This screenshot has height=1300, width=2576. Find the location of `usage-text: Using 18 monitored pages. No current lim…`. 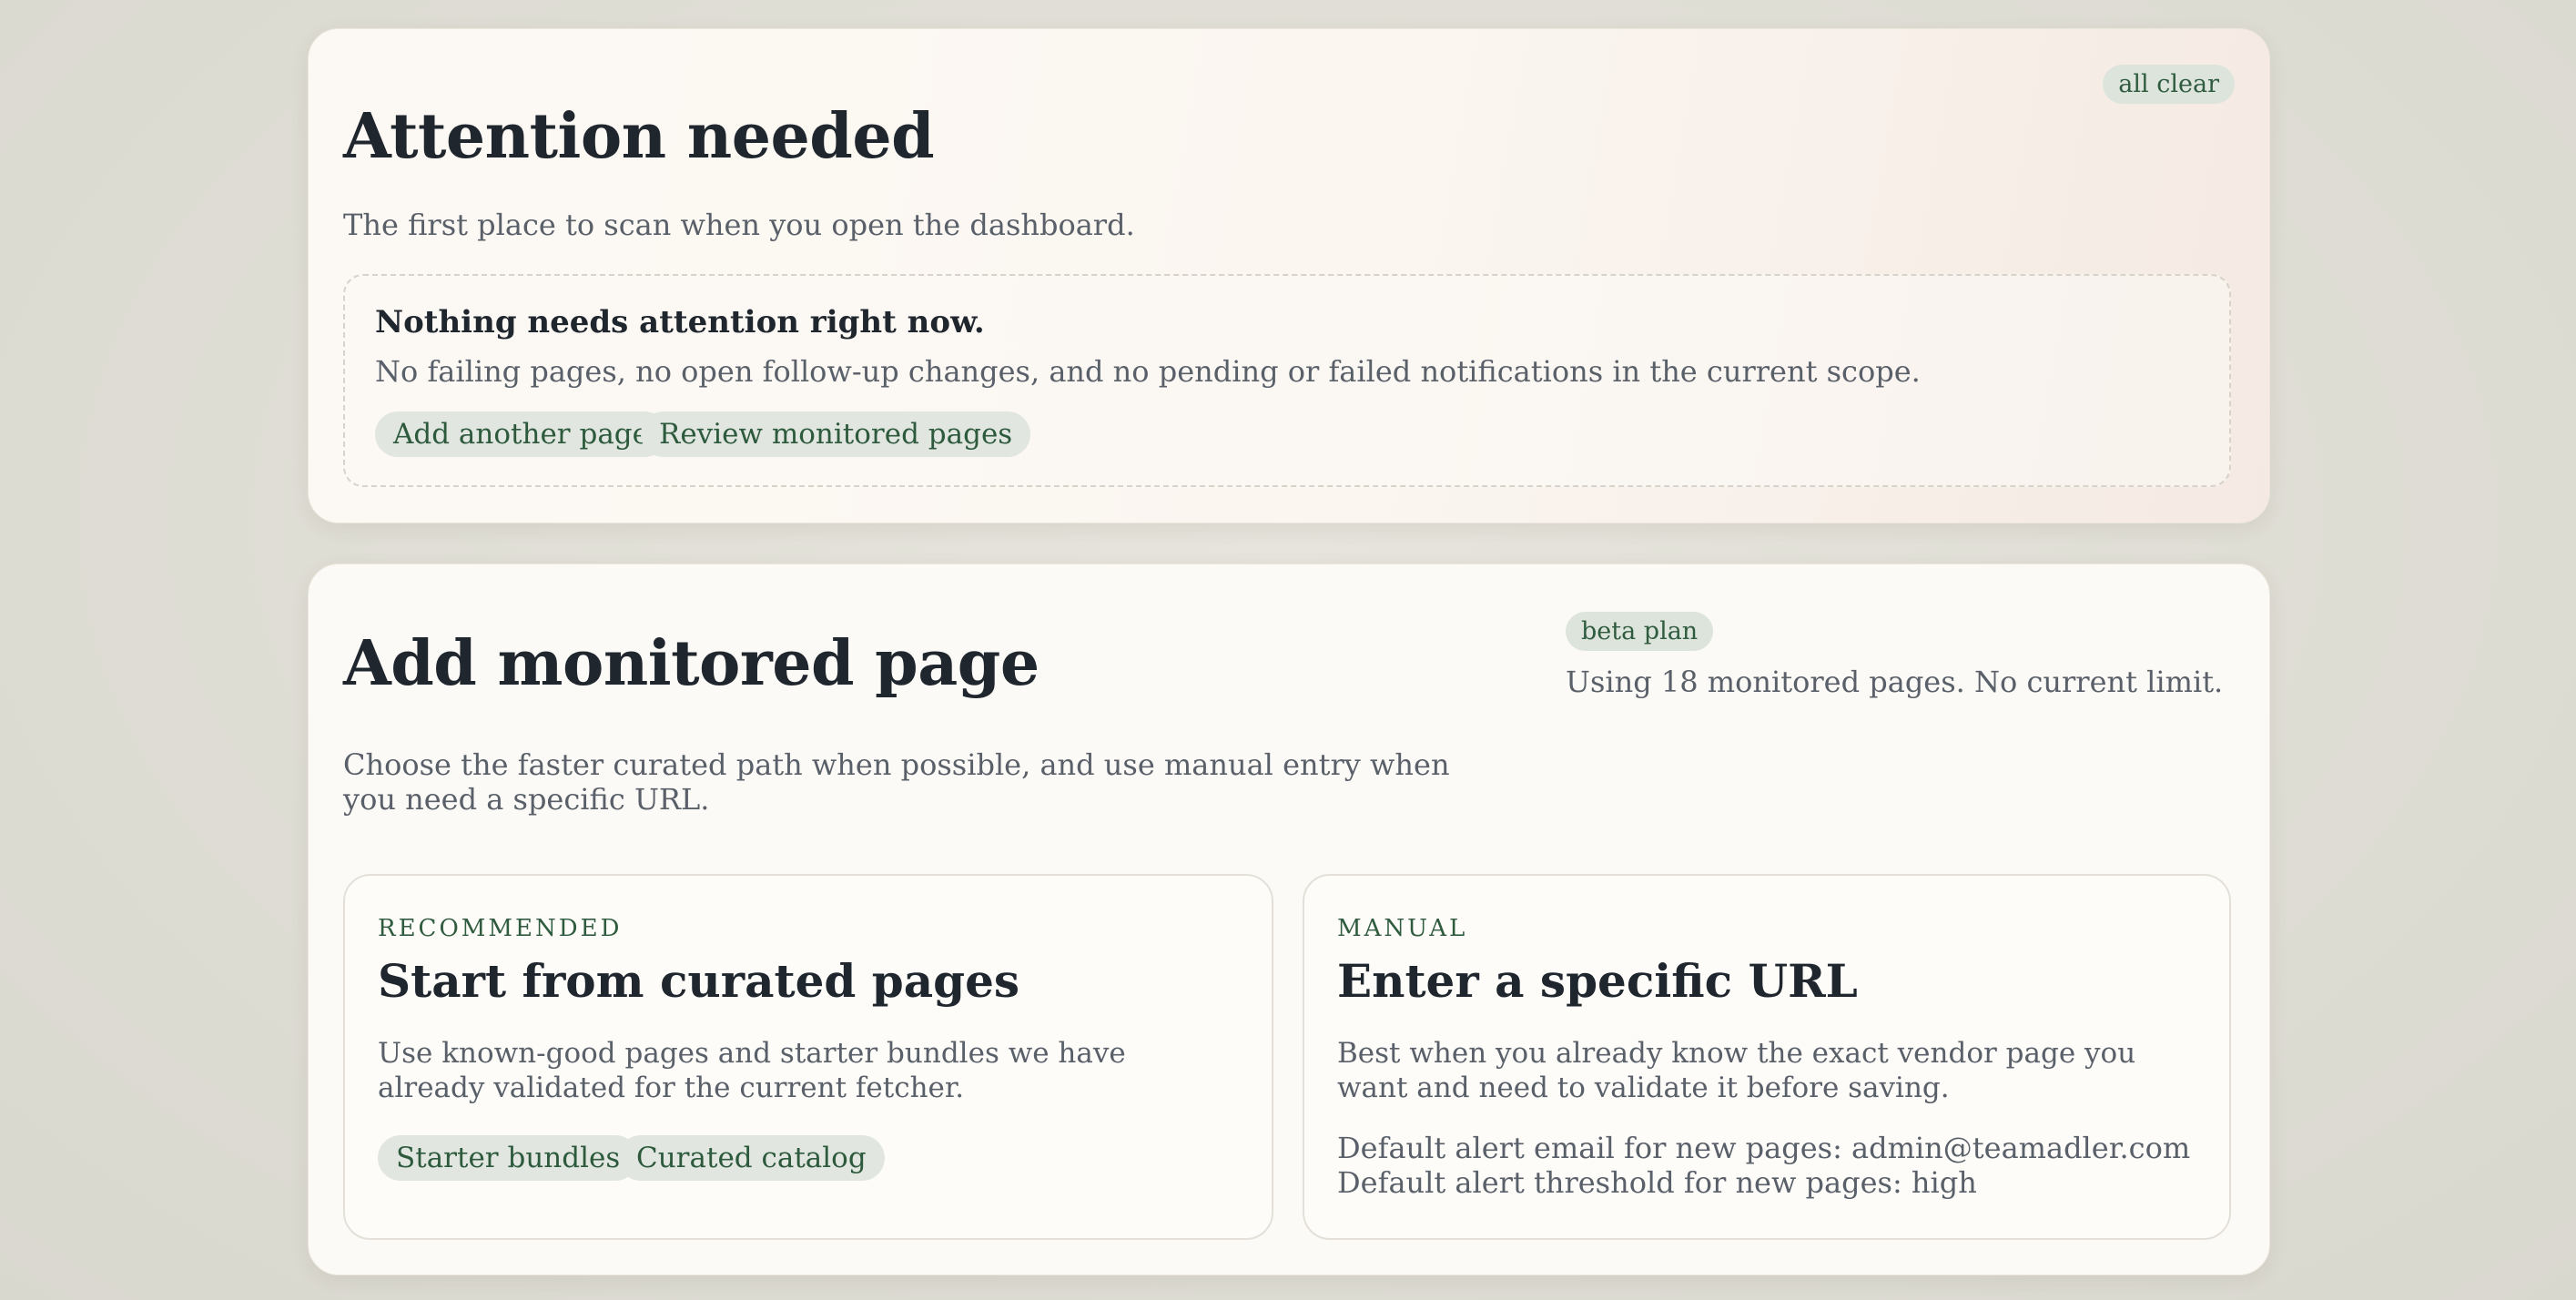

usage-text: Using 18 monitored pages. No current lim… is located at coordinates (1895, 682).